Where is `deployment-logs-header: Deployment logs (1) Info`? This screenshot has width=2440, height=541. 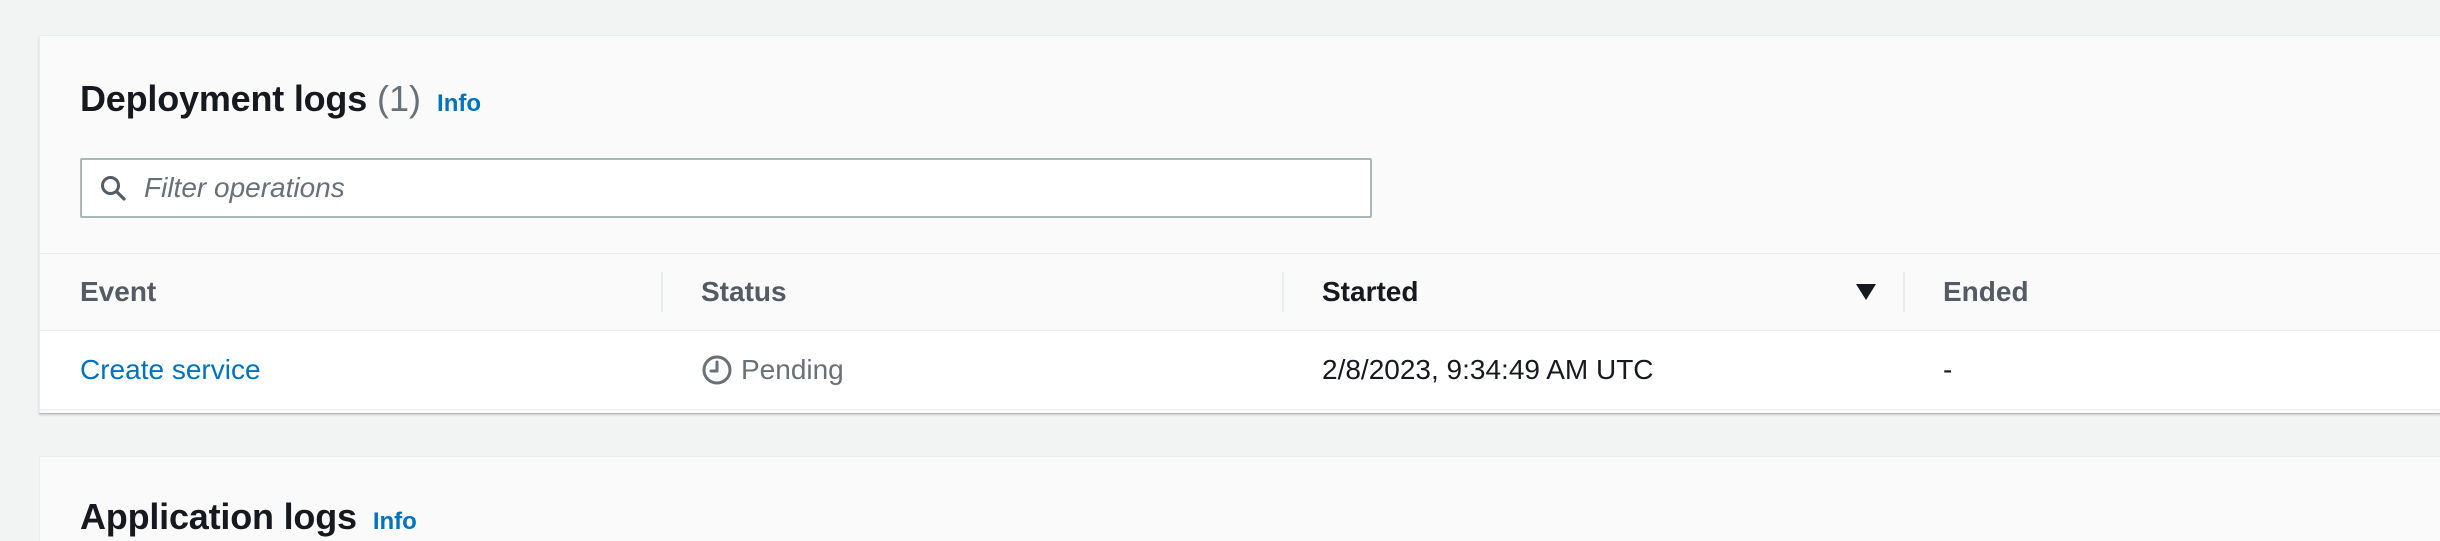 deployment-logs-header: Deployment logs (1) Info is located at coordinates (280, 99).